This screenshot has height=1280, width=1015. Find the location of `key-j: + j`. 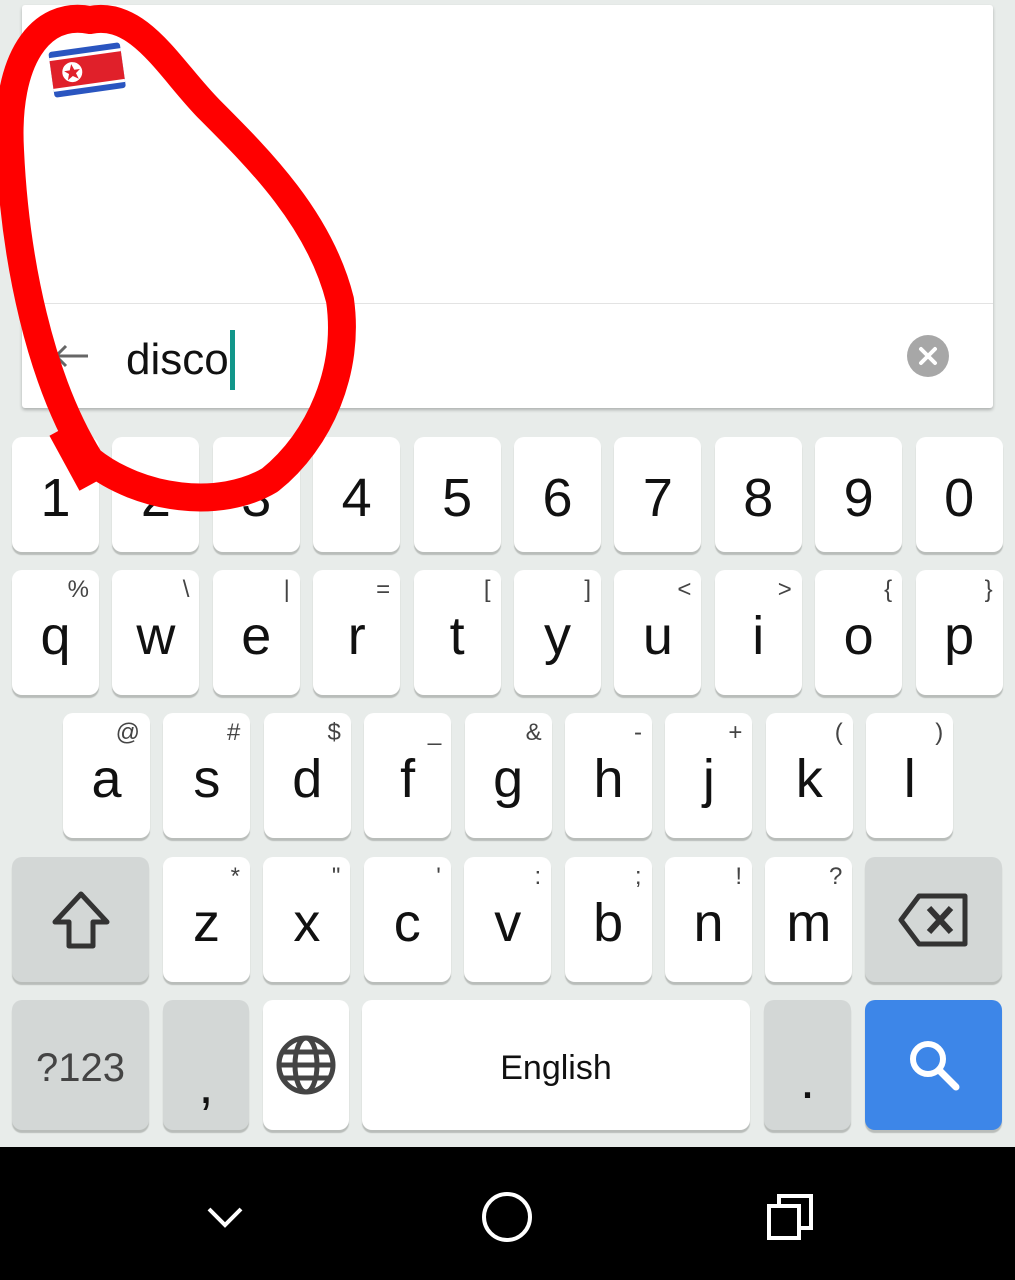

key-j: + j is located at coordinates (709, 775).